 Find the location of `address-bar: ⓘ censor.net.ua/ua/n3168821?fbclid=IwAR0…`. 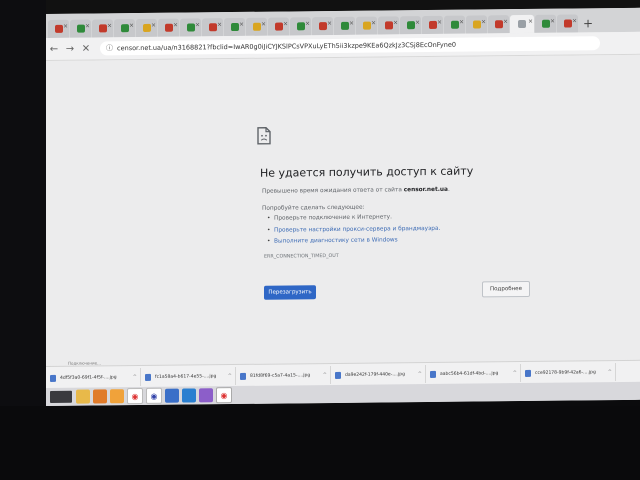

address-bar: ⓘ censor.net.ua/ua/n3168821?fbclid=IwAR0… is located at coordinates (350, 46).